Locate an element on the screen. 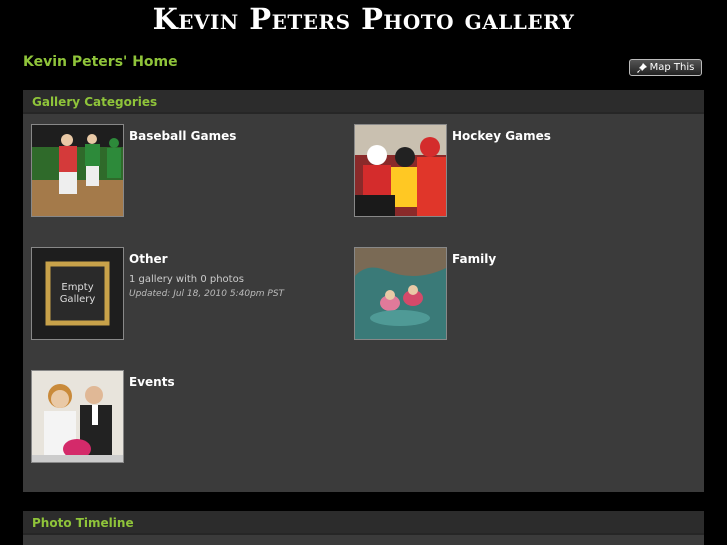 The image size is (727, 545). map-this-button: Map This is located at coordinates (665, 67).